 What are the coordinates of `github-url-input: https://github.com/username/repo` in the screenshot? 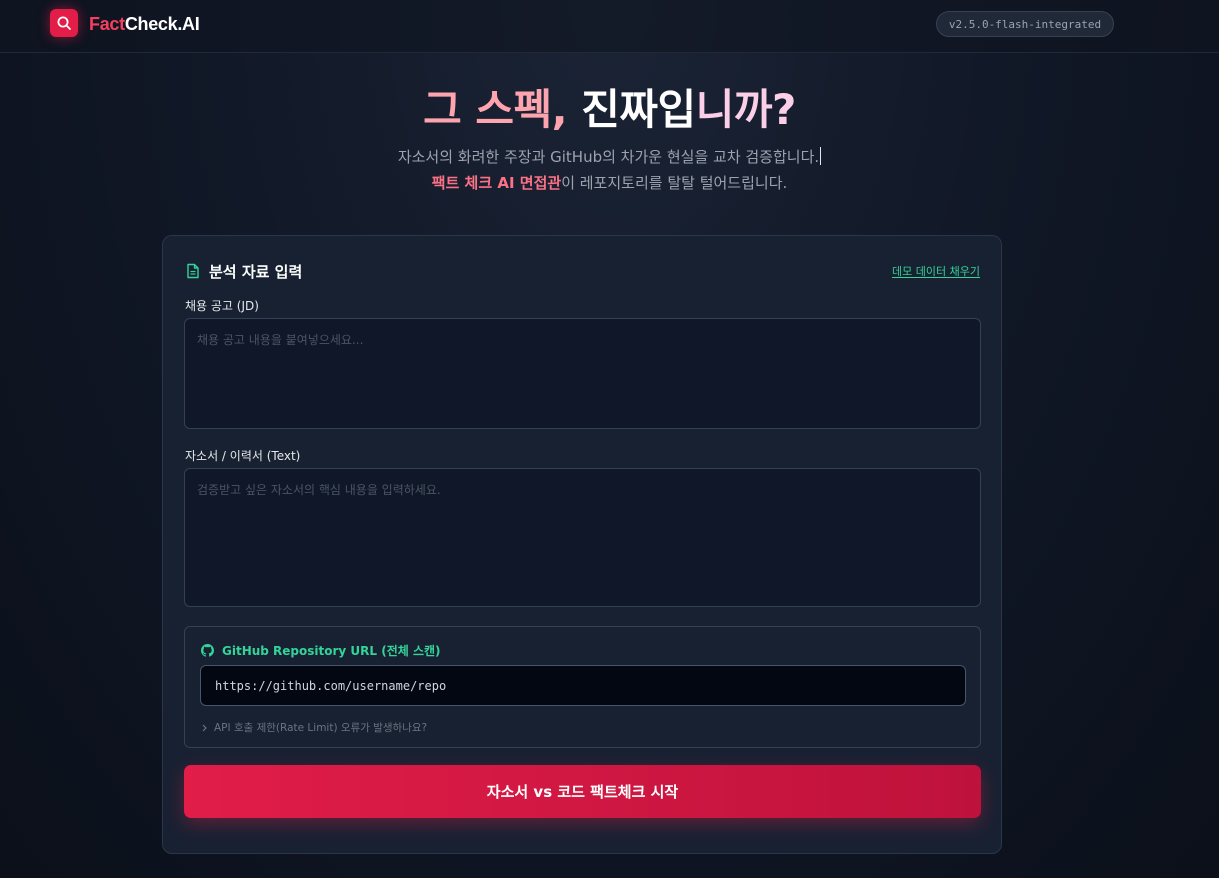 It's located at (583, 685).